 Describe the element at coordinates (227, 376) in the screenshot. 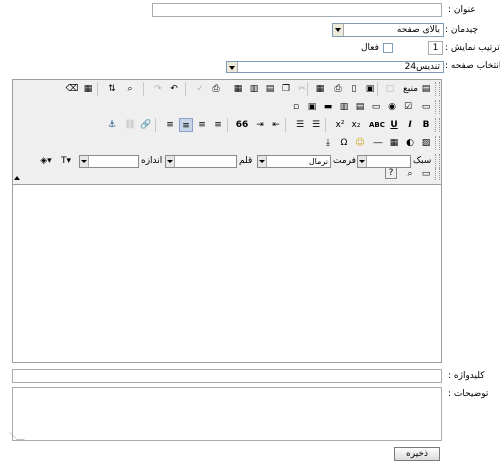

I see `keywords-input` at that location.